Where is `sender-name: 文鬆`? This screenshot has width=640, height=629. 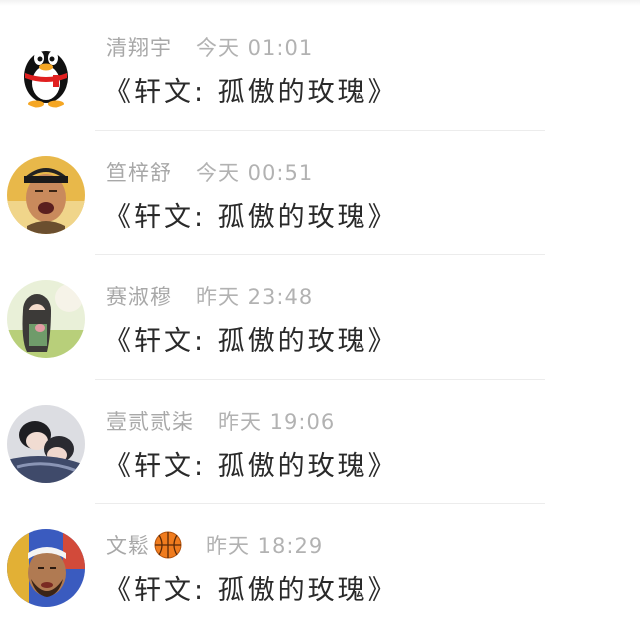
sender-name: 文鬆 is located at coordinates (144, 545).